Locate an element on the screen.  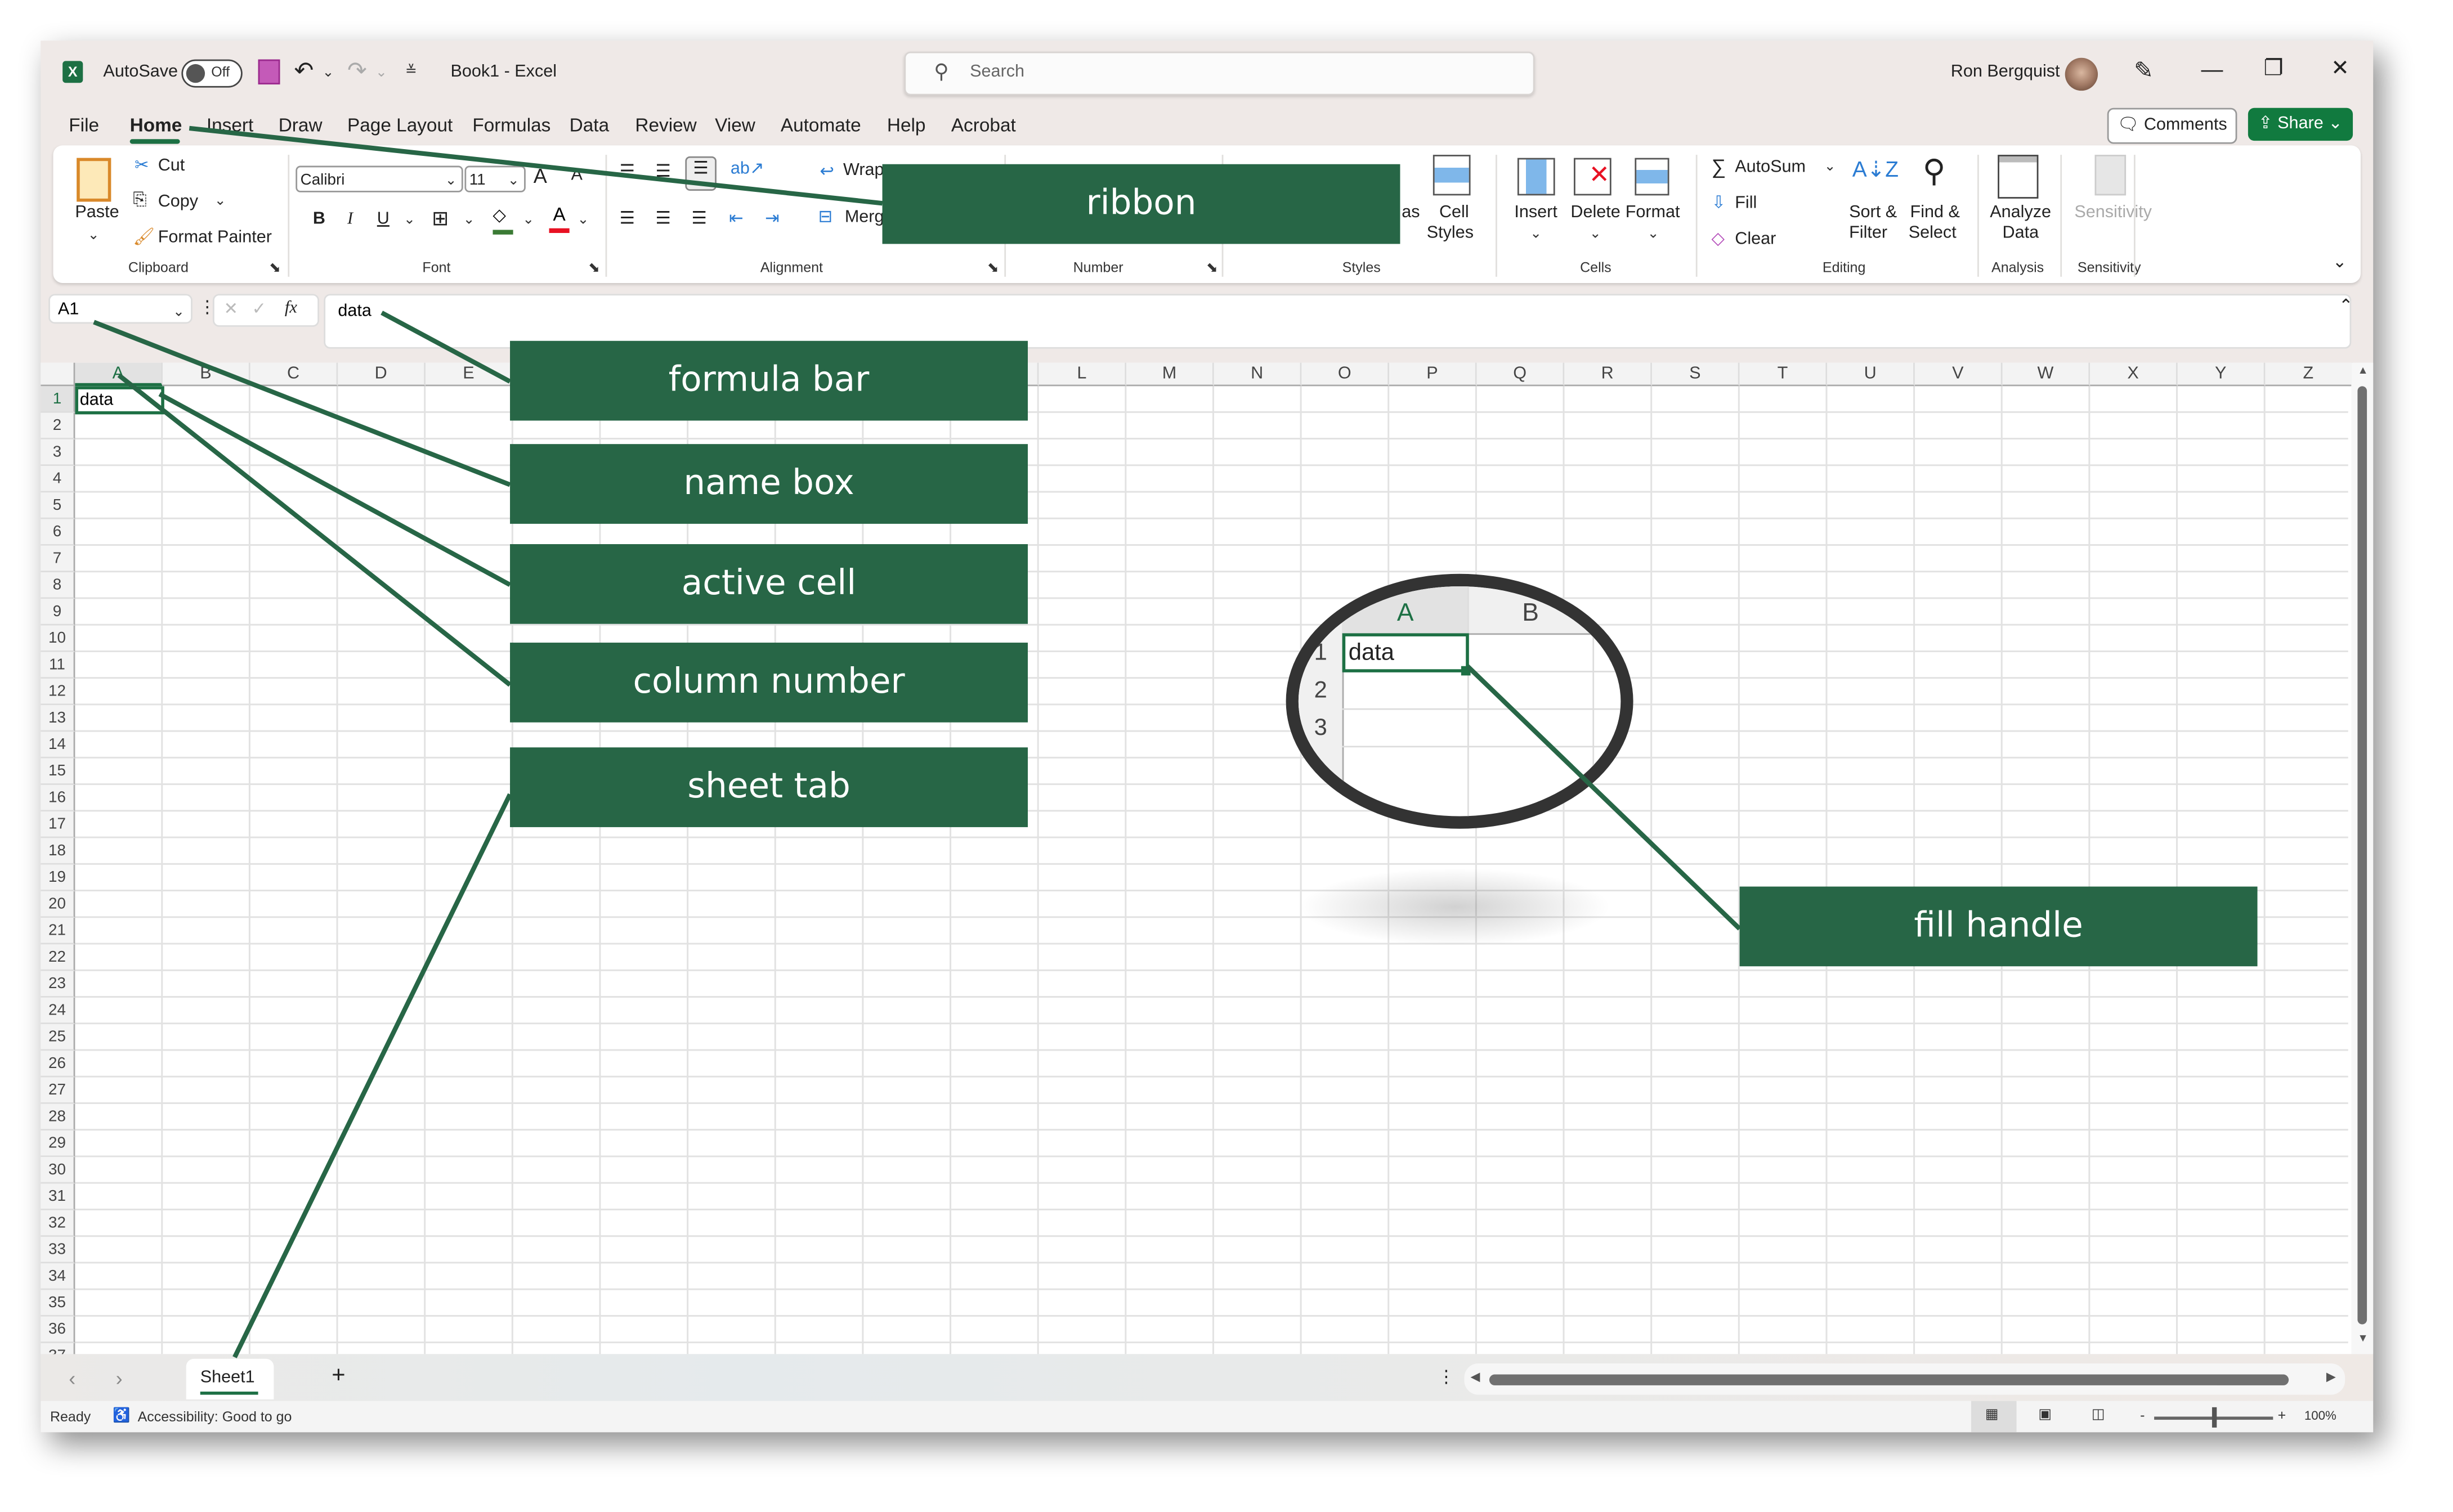
column-header-v: V is located at coordinates (1958, 374).